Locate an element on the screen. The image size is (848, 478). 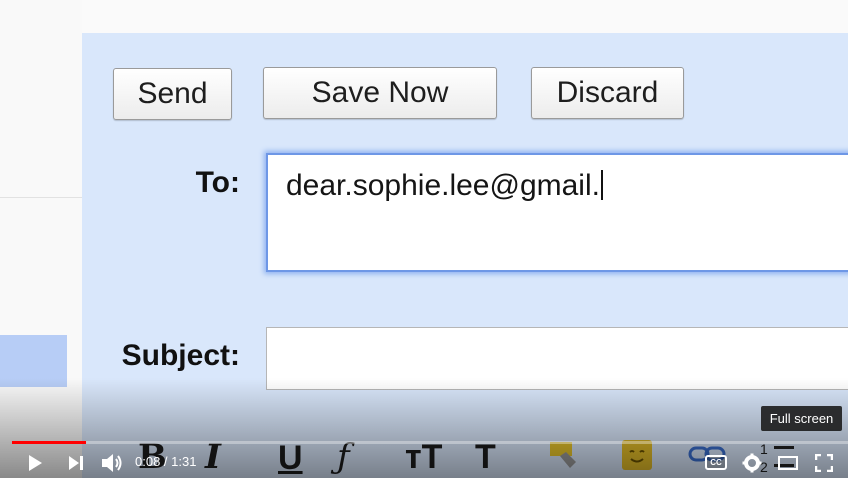
page-top-strip is located at coordinates (424, 16).